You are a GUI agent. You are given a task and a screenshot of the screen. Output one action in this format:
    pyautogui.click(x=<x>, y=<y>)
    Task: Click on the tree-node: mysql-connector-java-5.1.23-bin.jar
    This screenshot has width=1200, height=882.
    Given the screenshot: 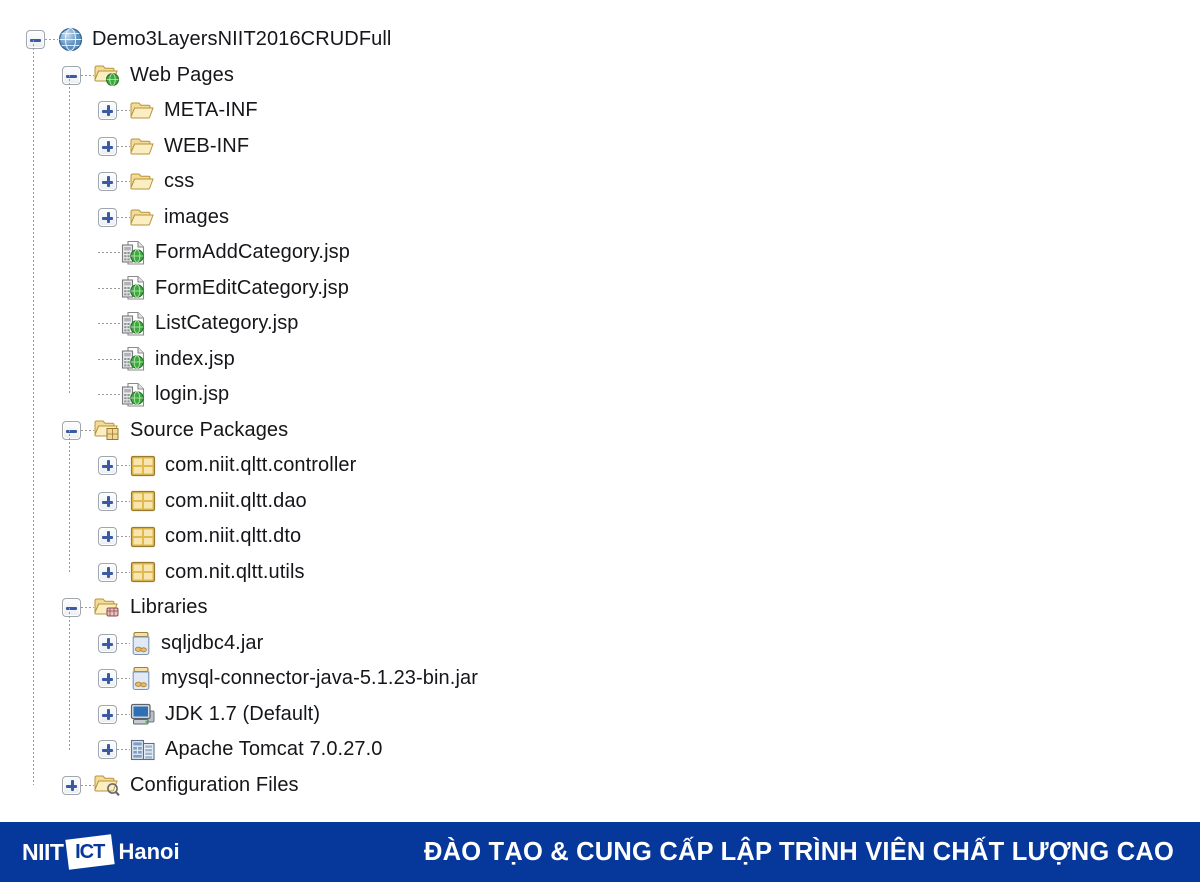 What is the action you would take?
    pyautogui.click(x=600, y=679)
    